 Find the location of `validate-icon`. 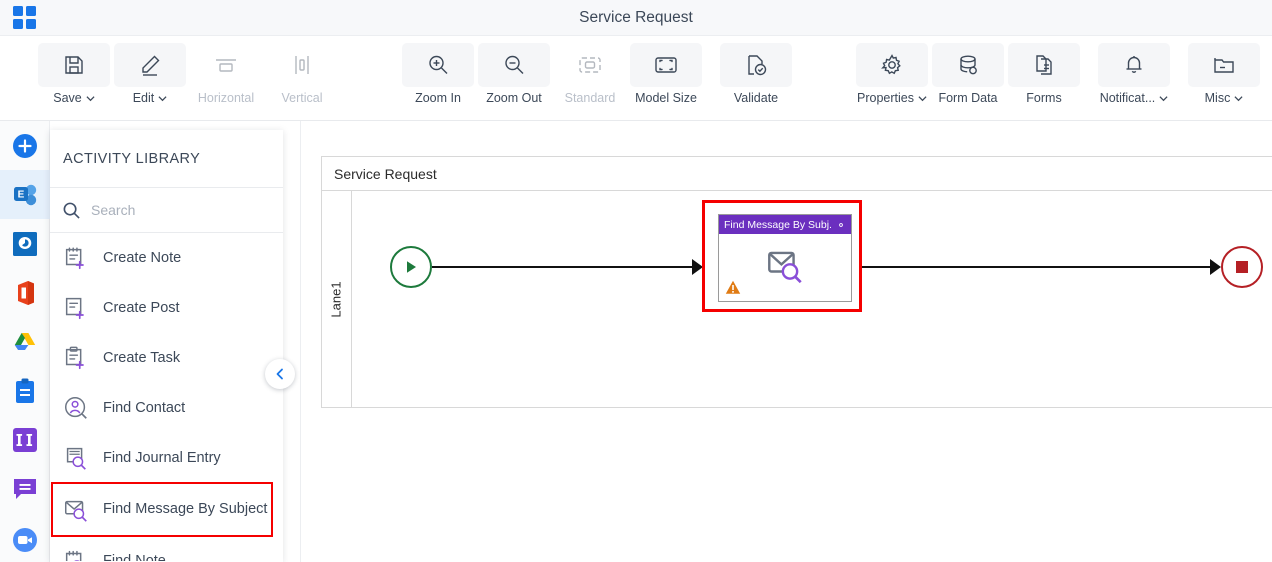

validate-icon is located at coordinates (757, 65).